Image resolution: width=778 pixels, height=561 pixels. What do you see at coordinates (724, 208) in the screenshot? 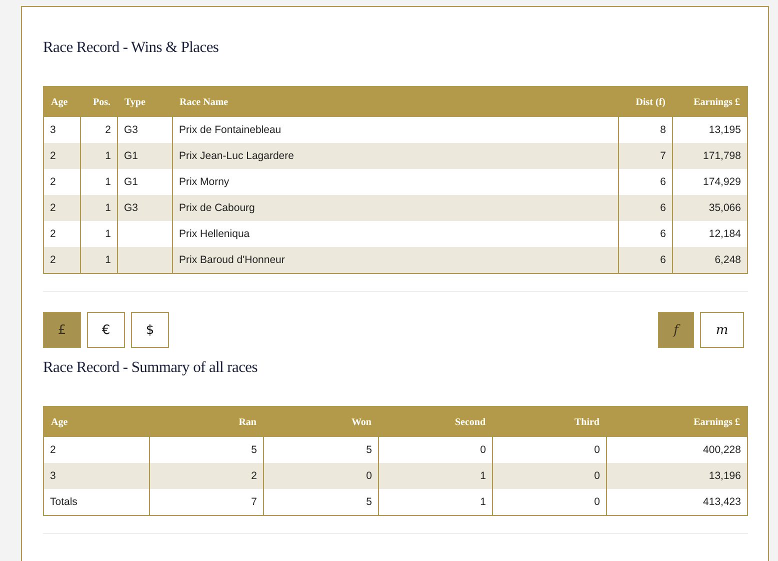
I see `table-cell: 35,066` at bounding box center [724, 208].